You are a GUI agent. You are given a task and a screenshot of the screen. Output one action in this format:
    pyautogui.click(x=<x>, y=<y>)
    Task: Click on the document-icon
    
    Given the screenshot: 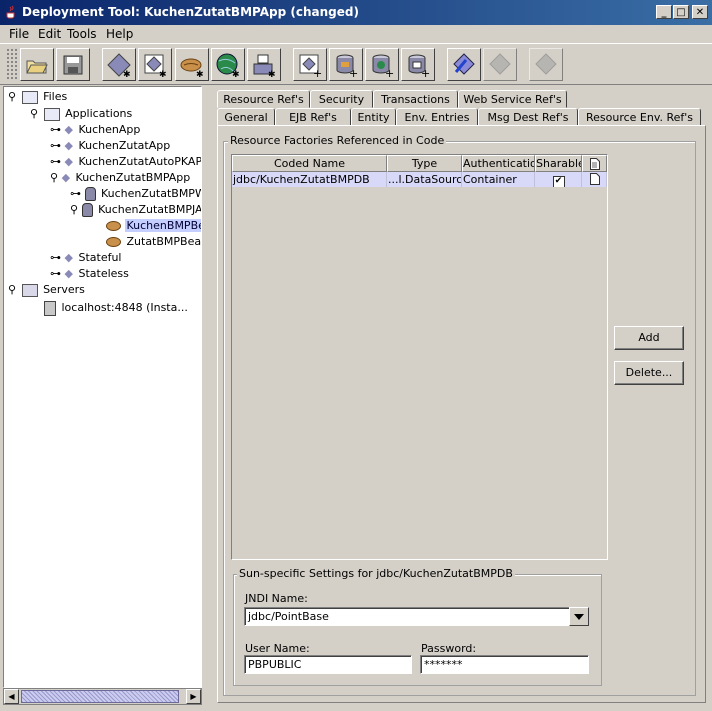 What is the action you would take?
    pyautogui.click(x=594, y=179)
    